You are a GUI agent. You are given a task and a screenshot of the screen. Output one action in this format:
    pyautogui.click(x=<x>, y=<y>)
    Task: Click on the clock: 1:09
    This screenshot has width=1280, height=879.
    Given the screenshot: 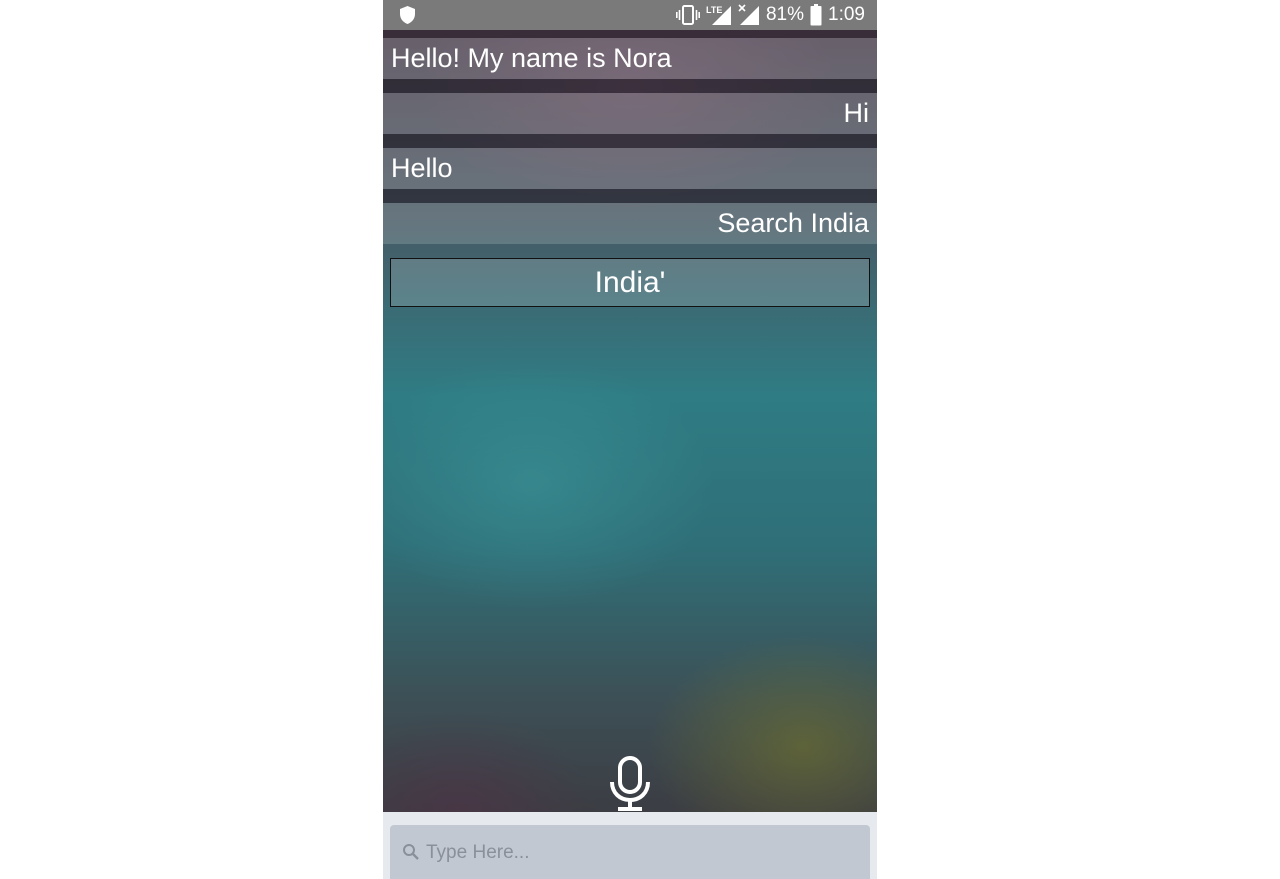 What is the action you would take?
    pyautogui.click(x=846, y=14)
    